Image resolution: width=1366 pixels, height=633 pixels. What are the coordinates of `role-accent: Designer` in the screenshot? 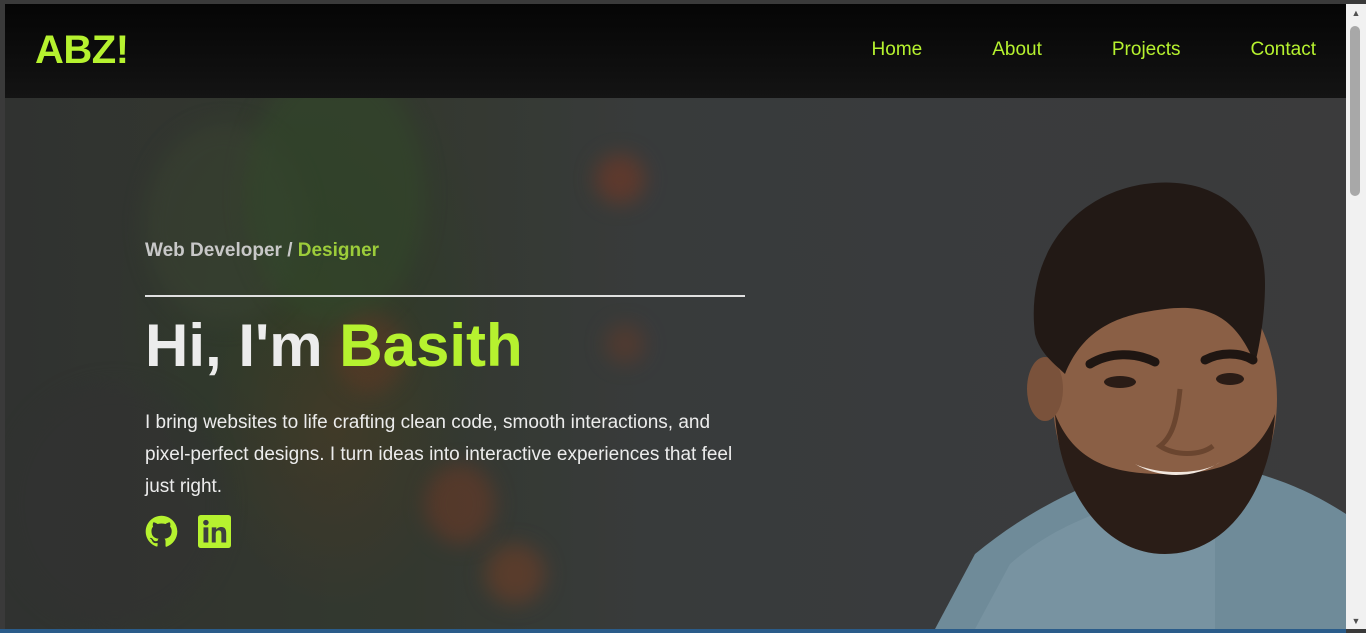 It's located at (338, 250).